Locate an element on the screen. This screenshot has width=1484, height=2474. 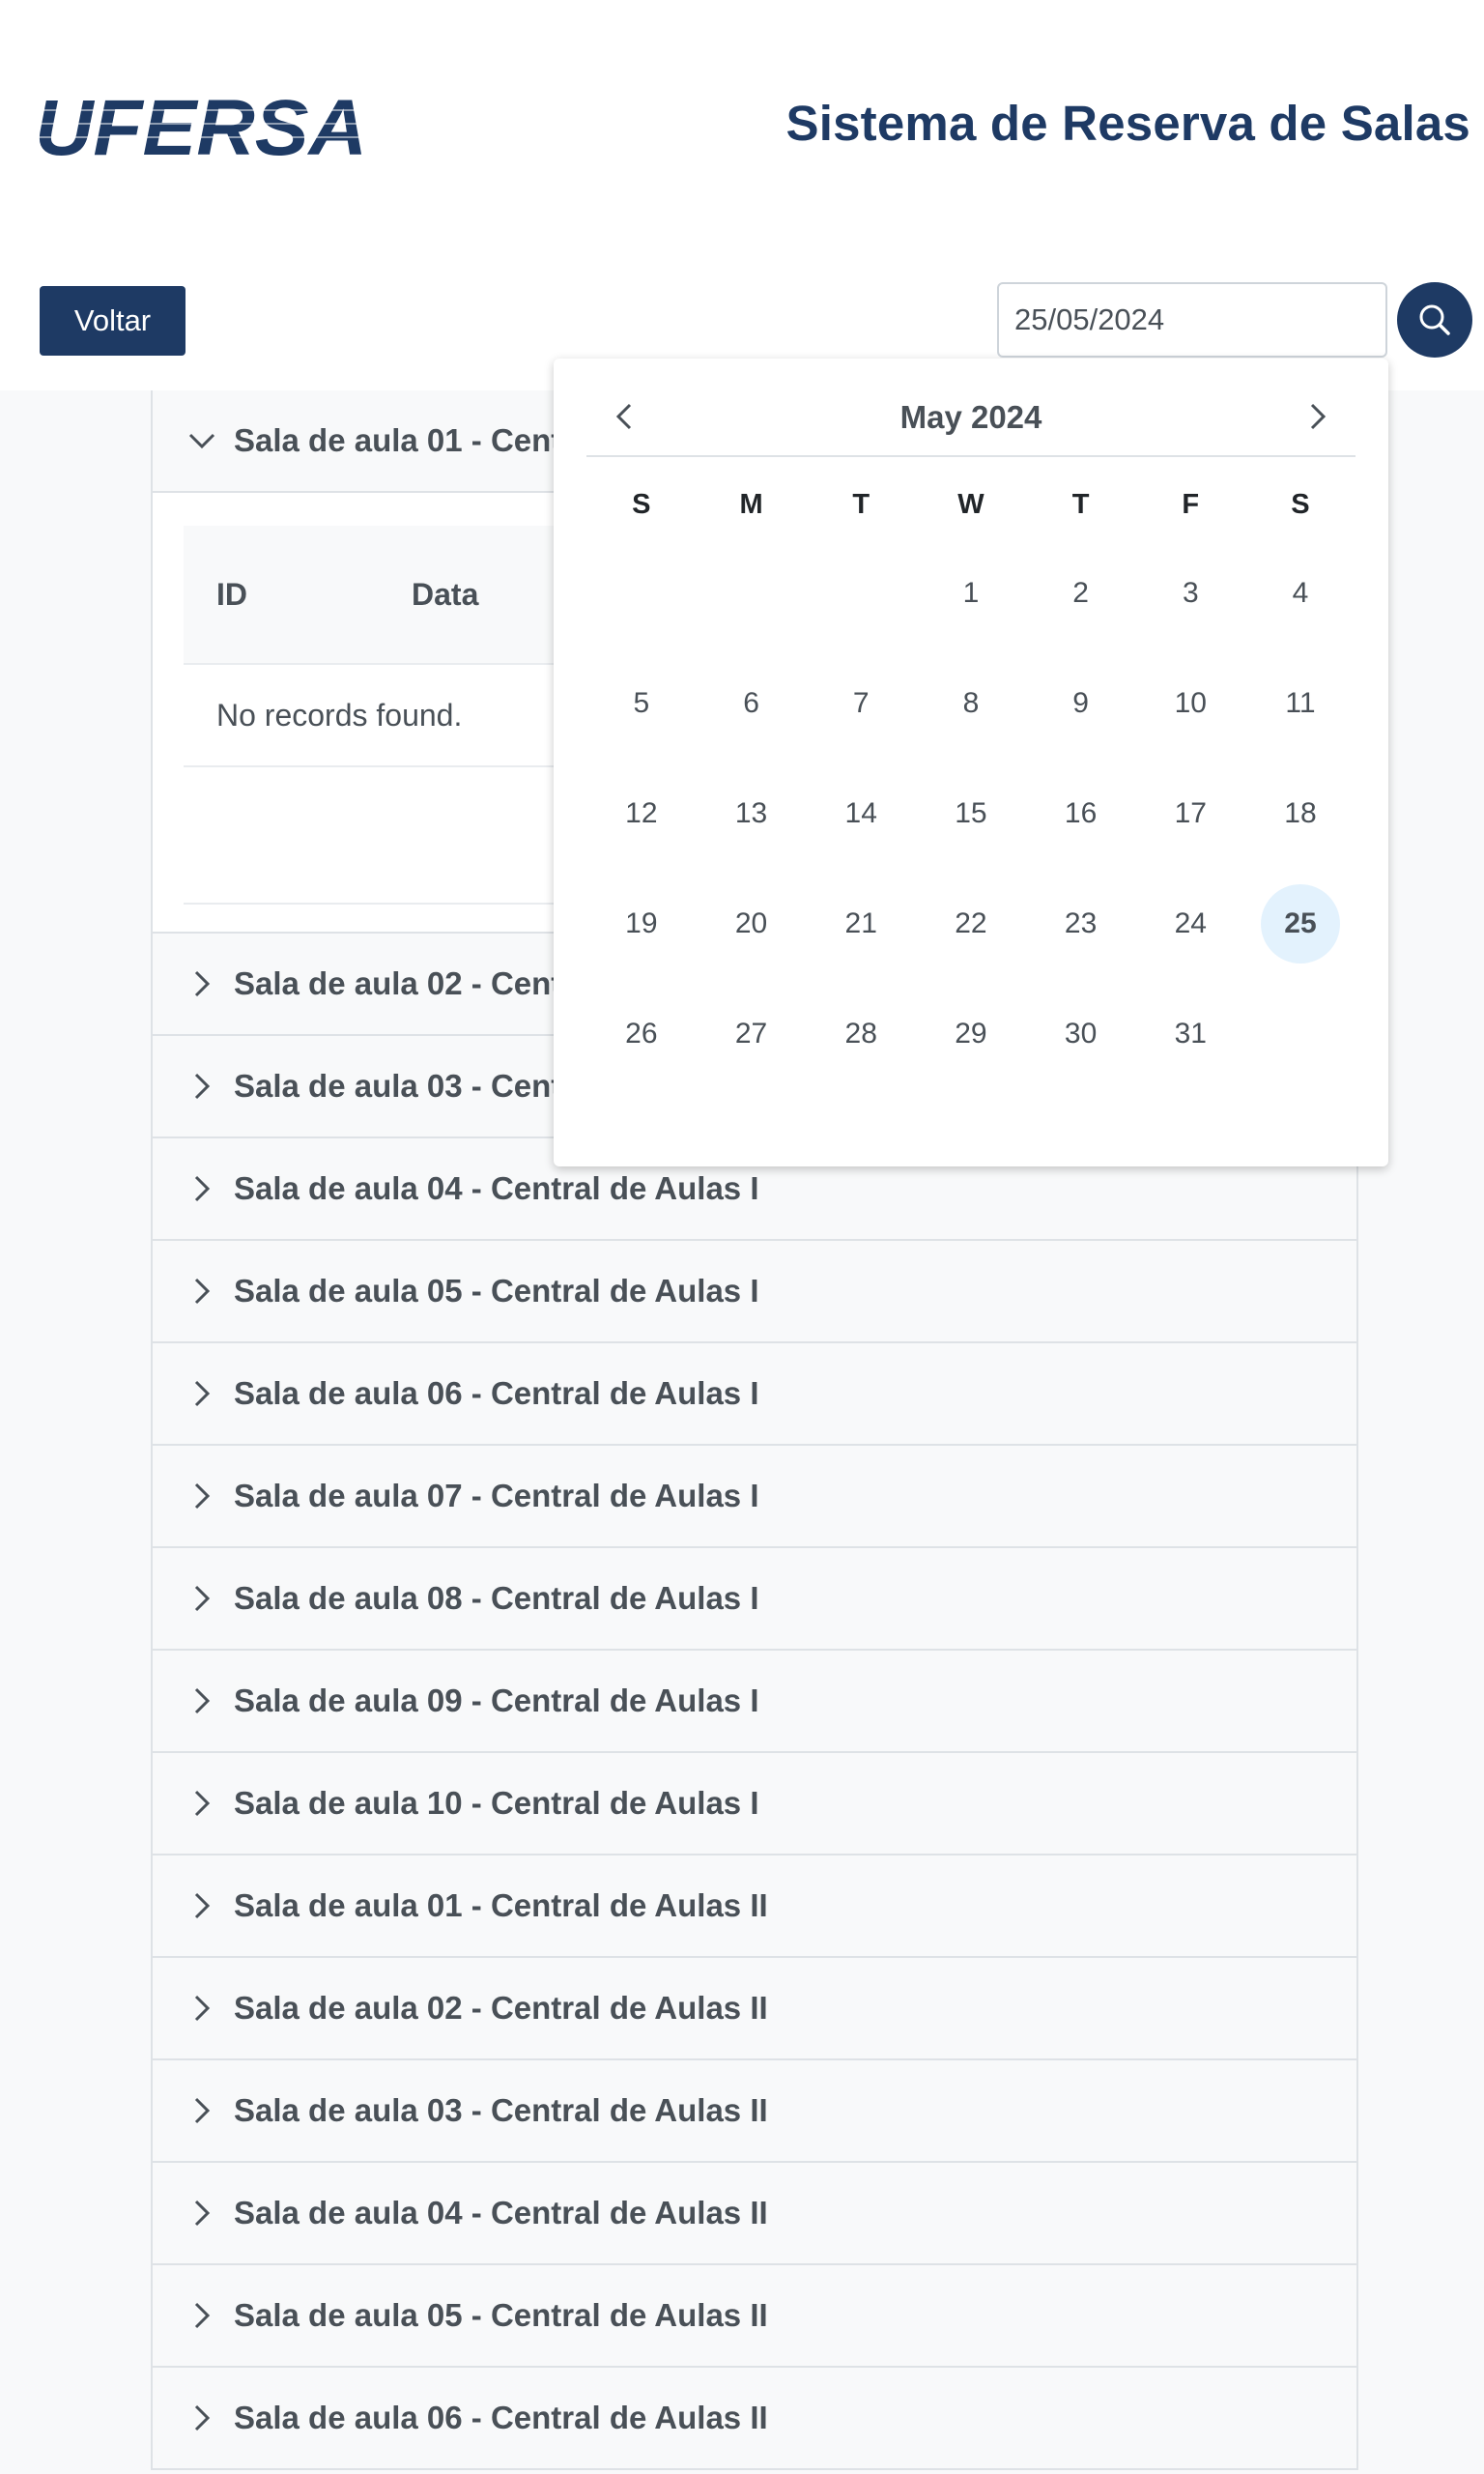
room-header: Sala de aula 04 - Central de Aulas II is located at coordinates (755, 2214).